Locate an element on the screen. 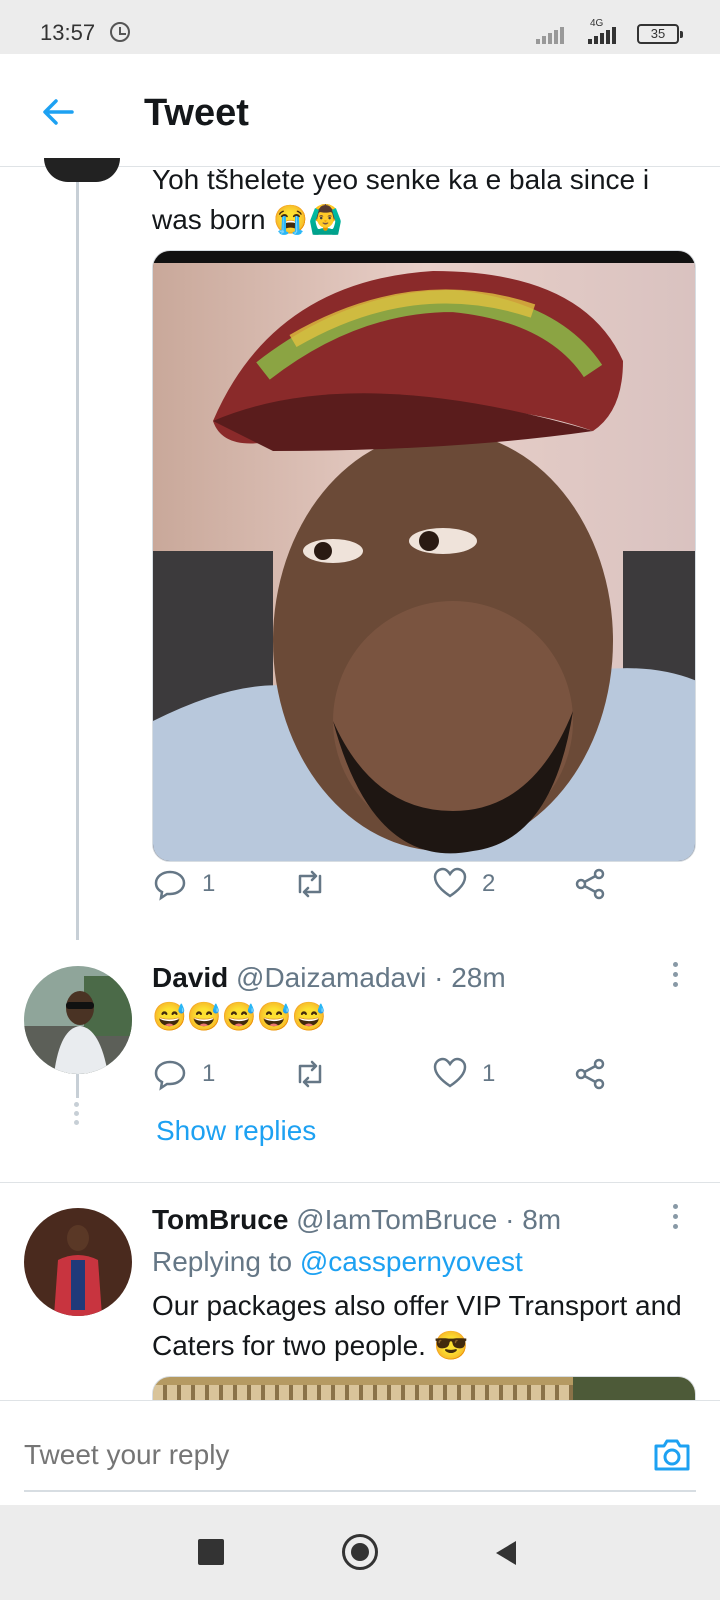 Image resolution: width=720 pixels, height=1600 pixels. camera-icon is located at coordinates (672, 1455).